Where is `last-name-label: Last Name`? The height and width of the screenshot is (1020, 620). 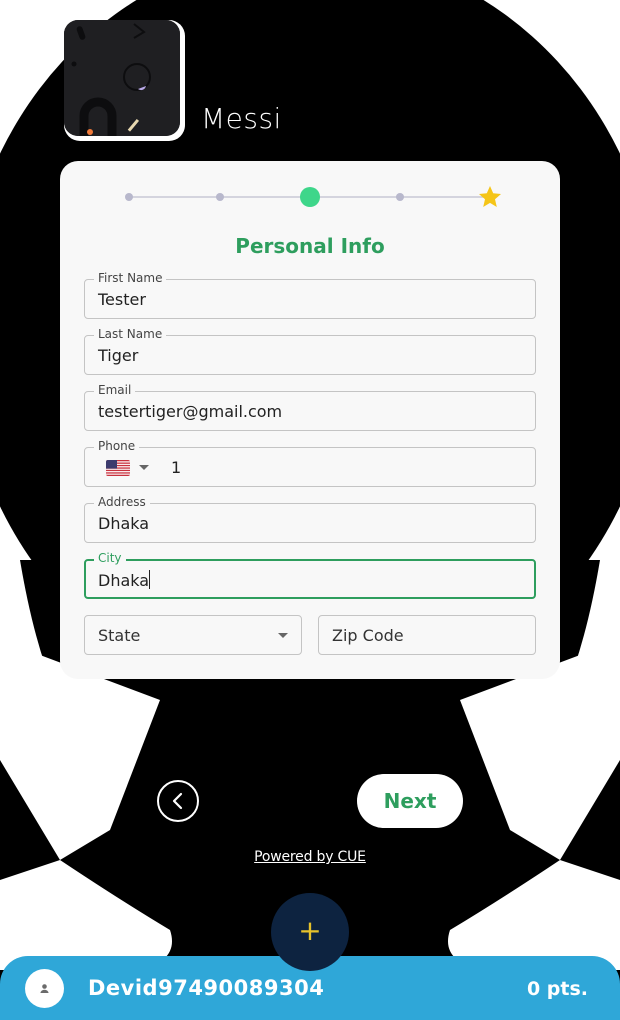
last-name-label: Last Name is located at coordinates (130, 334).